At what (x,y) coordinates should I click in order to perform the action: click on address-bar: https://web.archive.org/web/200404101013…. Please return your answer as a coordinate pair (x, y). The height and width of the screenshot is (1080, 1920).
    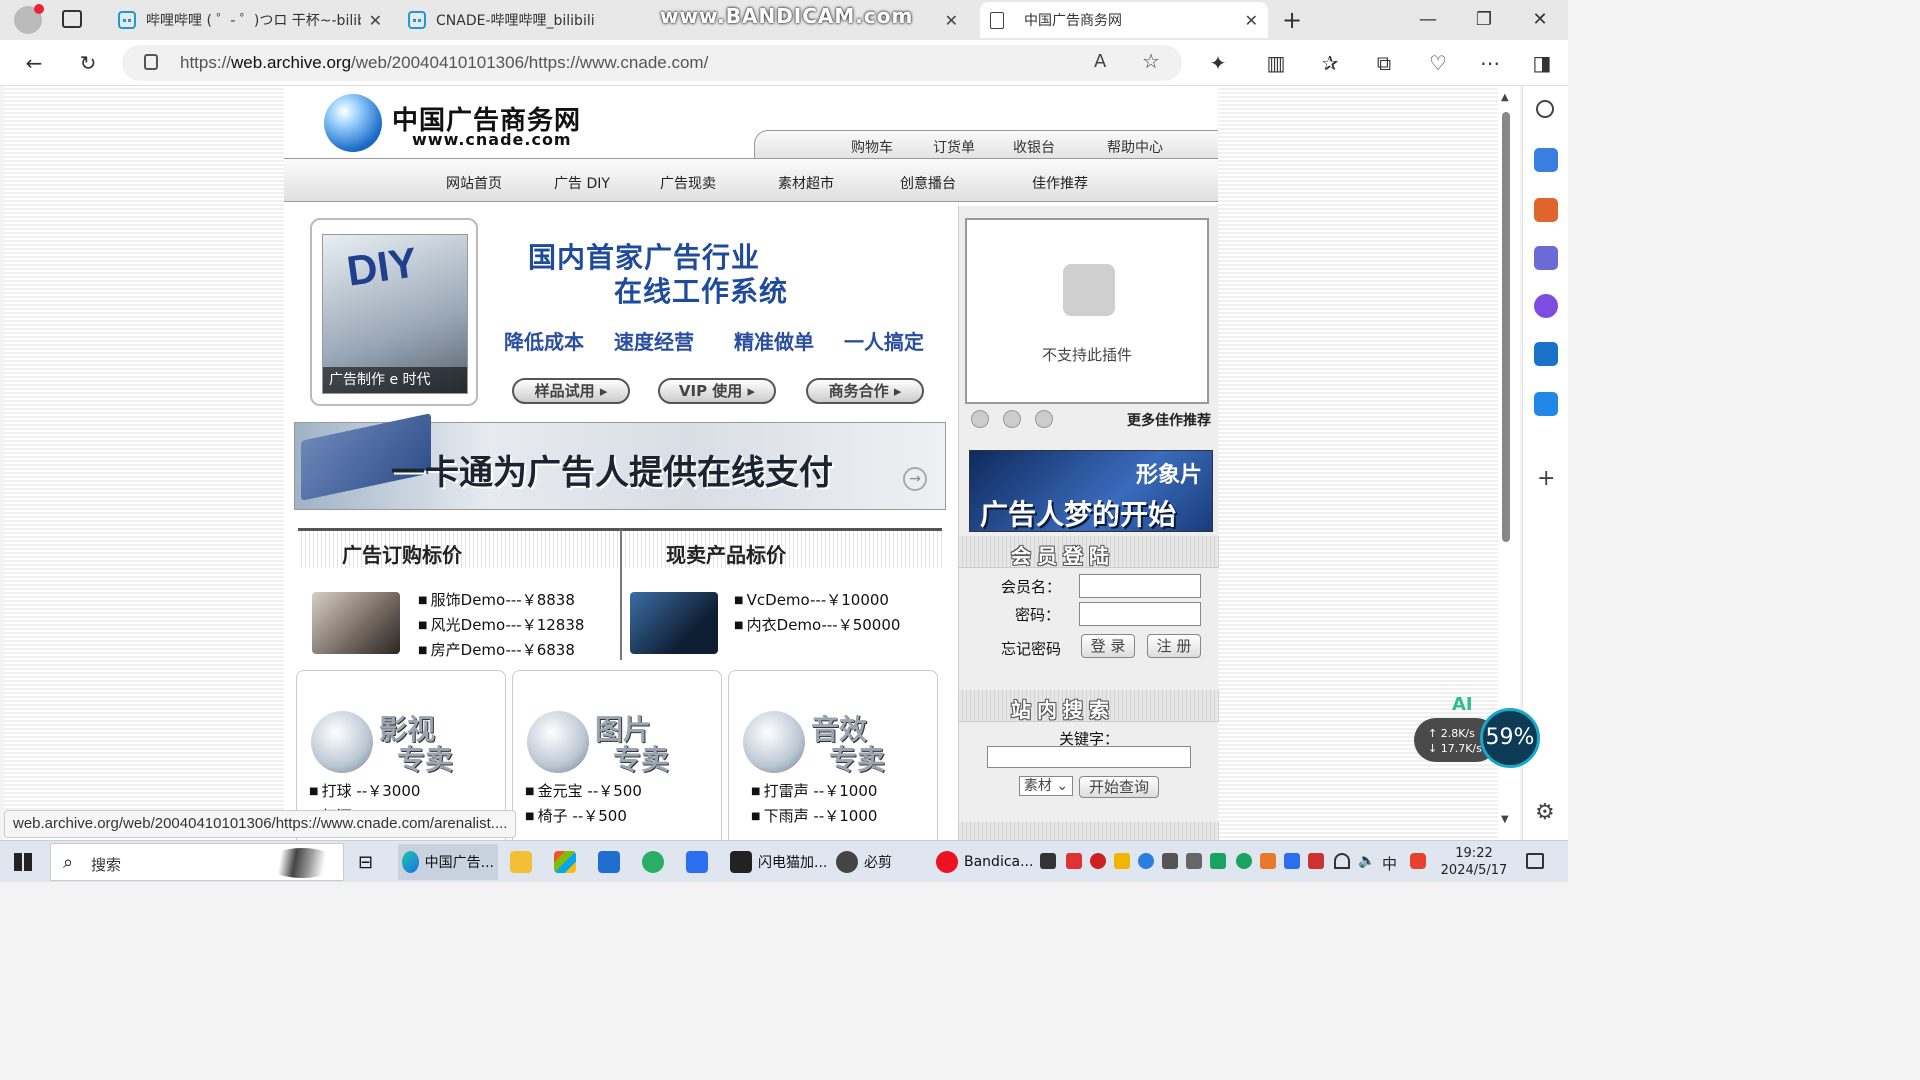
    Looking at the image, I should click on (652, 63).